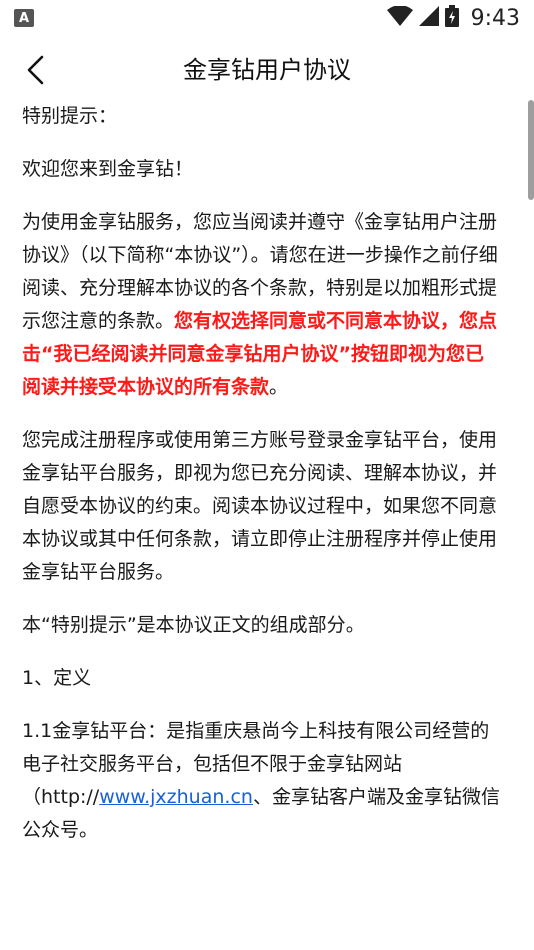 Image resolution: width=534 pixels, height=950 pixels. Describe the element at coordinates (193, 625) in the screenshot. I see `notice-part-text: 本“特别提示”是本协议正文的组成部分。` at that location.